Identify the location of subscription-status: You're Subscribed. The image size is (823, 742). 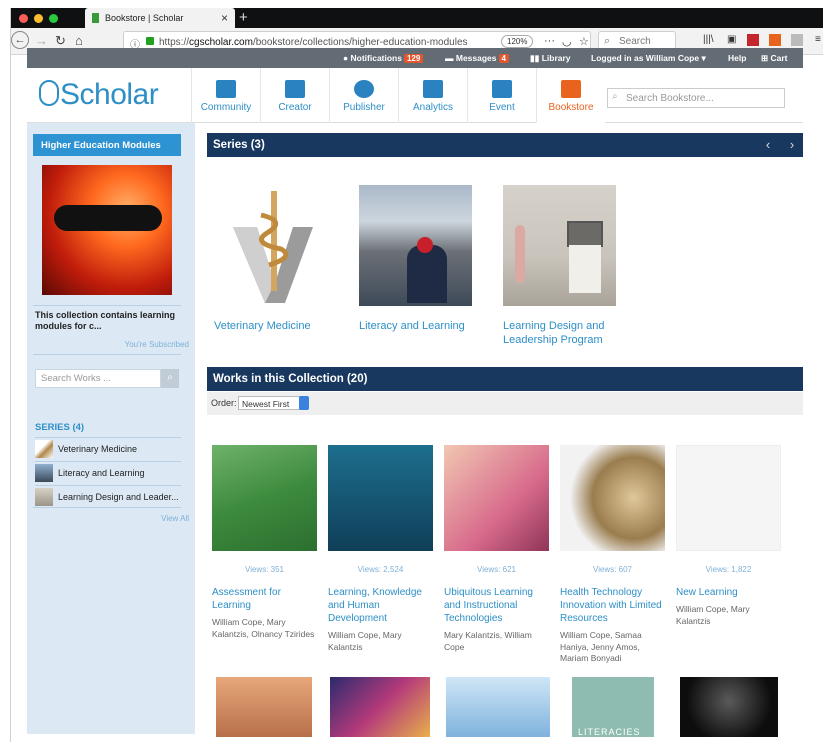
(157, 344).